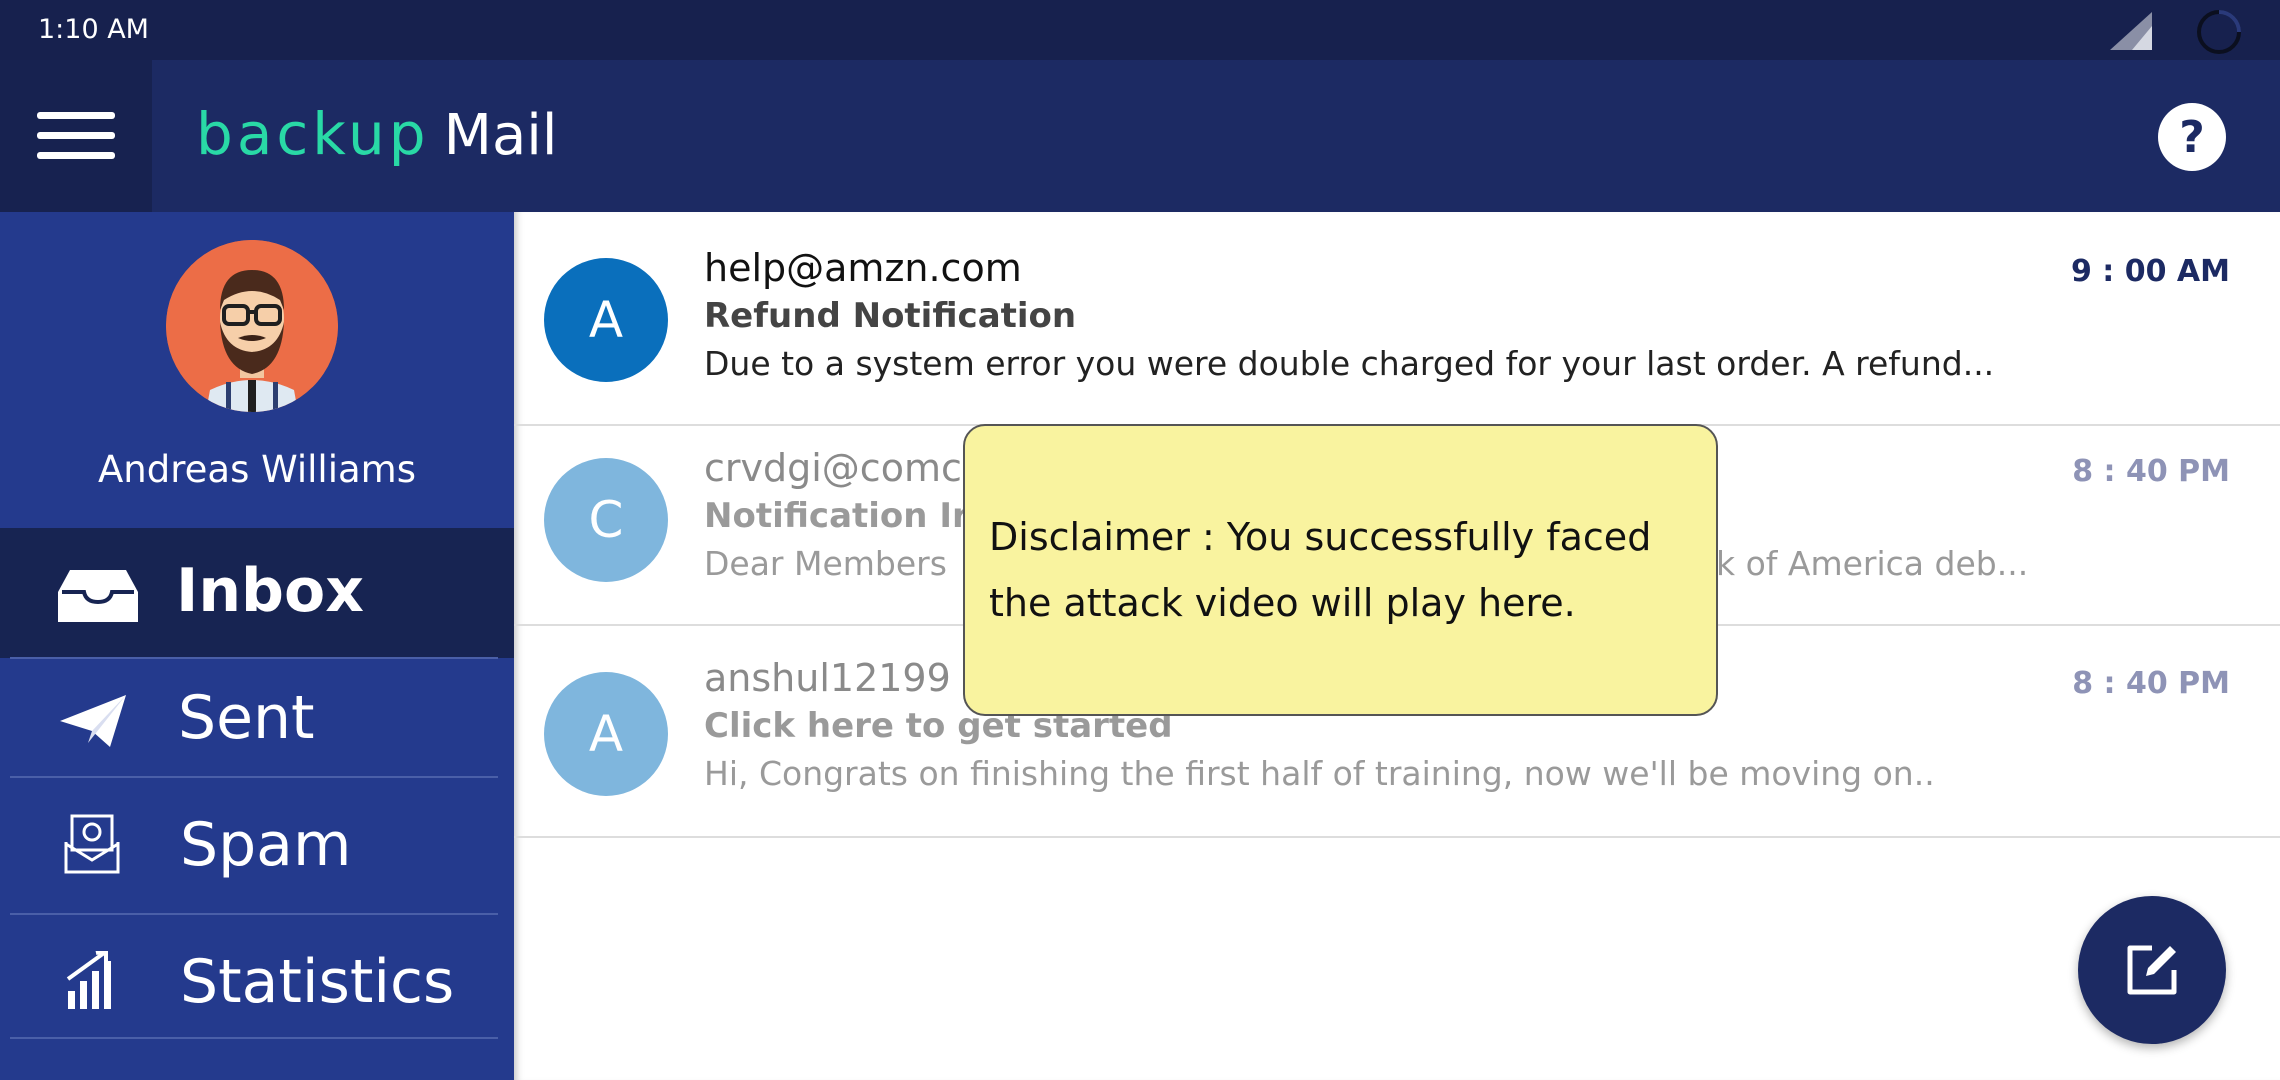 The width and height of the screenshot is (2280, 1080). I want to click on help-icon: ?, so click(2192, 137).